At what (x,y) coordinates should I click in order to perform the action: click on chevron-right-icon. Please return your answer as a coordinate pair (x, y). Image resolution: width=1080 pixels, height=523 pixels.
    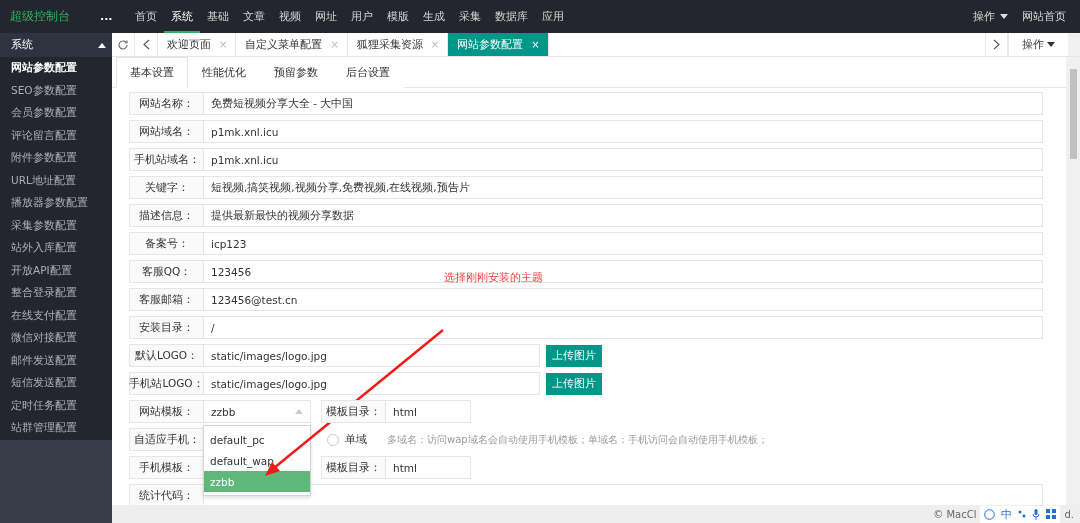
    Looking at the image, I should click on (996, 44).